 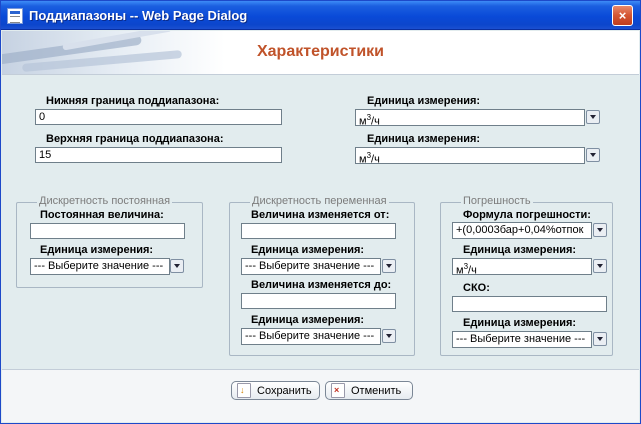 I want to click on unit-label-upper: Единица измерения:, so click(x=424, y=139).